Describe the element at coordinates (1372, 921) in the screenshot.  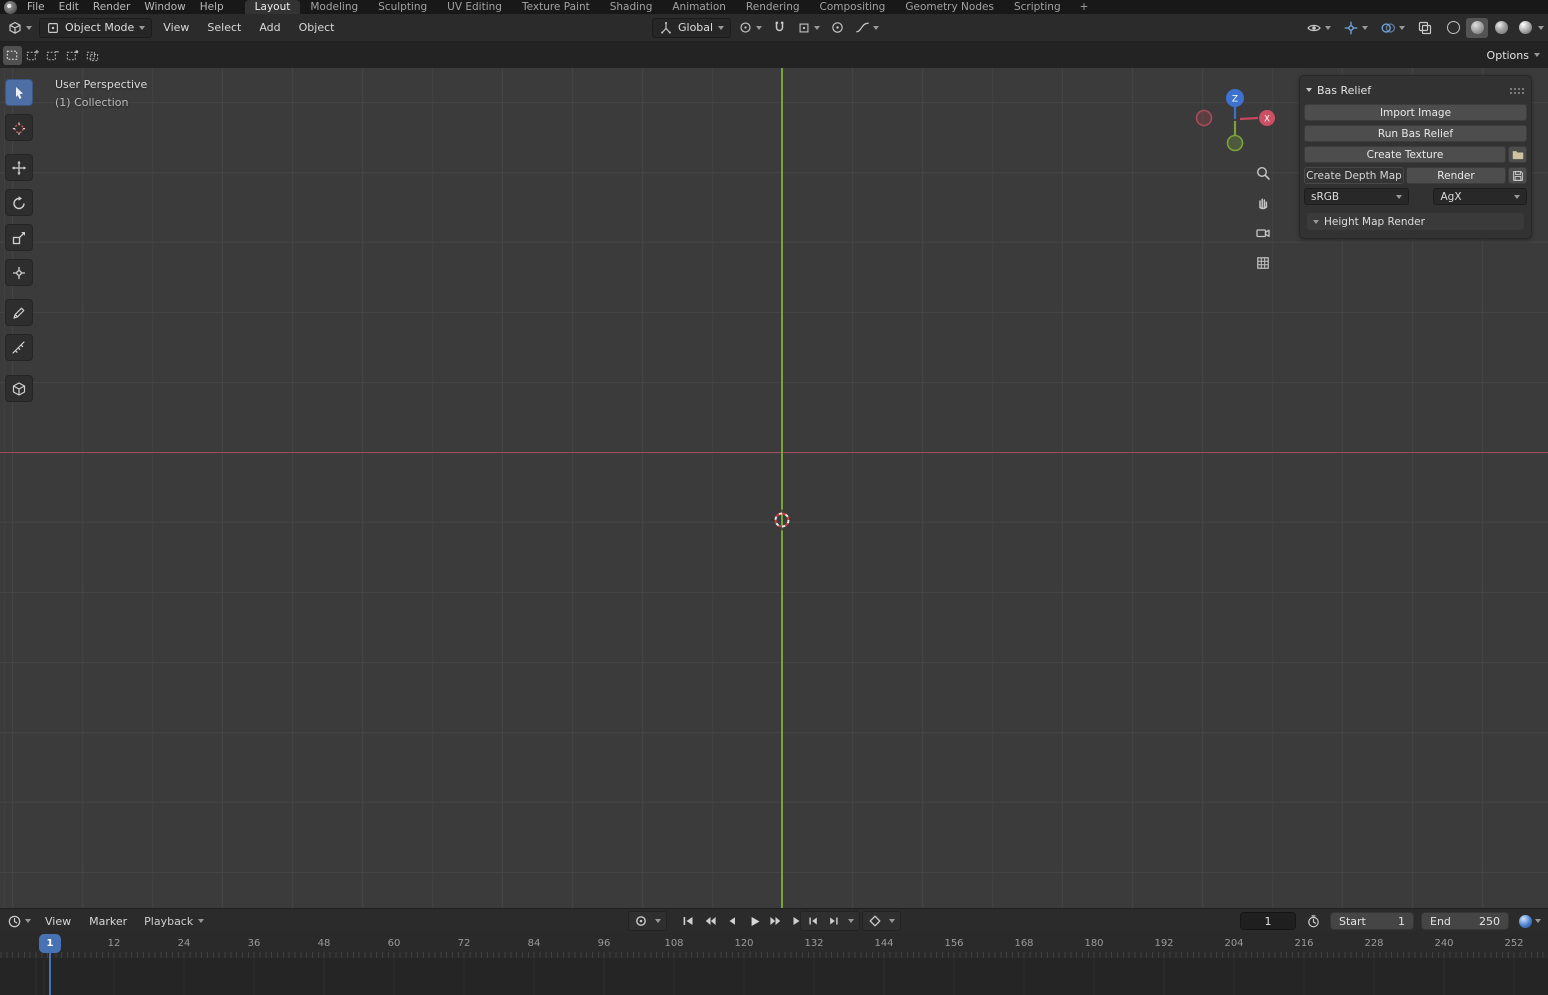
I see `start-frame-field: Start 1` at that location.